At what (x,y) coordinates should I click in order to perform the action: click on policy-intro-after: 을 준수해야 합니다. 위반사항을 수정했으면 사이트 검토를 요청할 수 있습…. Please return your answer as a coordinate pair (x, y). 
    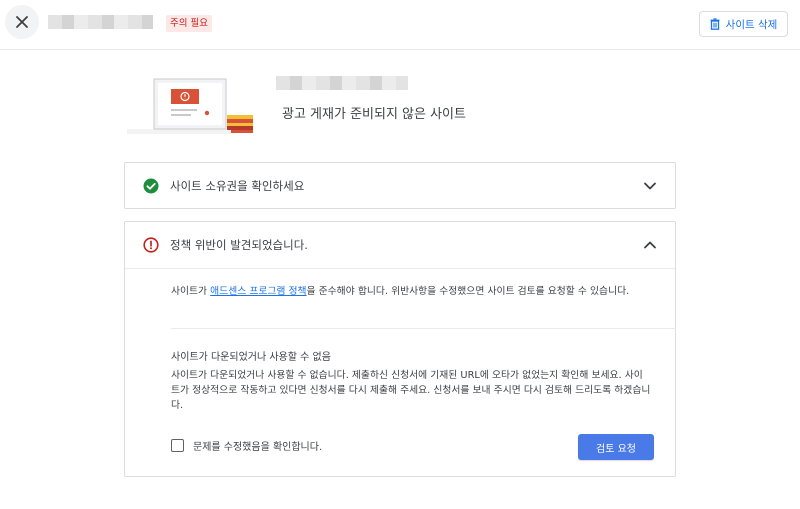
    Looking at the image, I should click on (468, 291).